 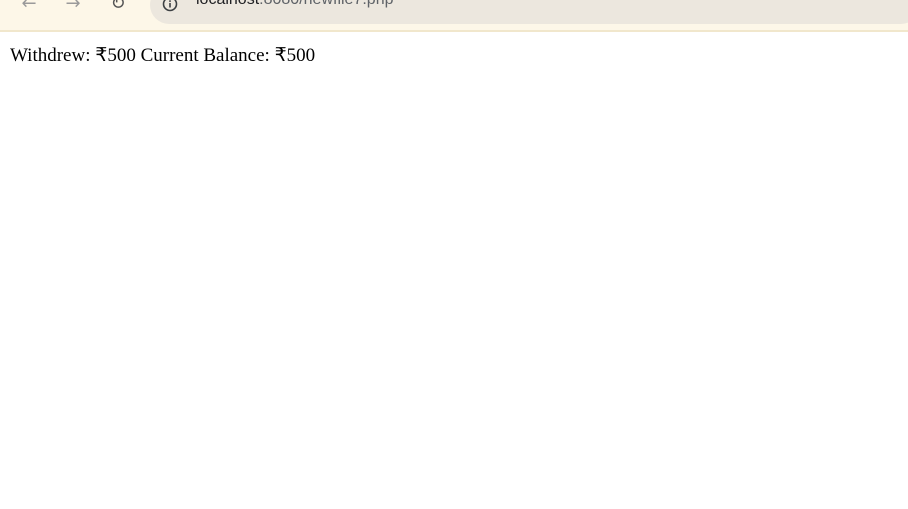 I want to click on back-arrow-icon: ←, so click(x=29, y=8).